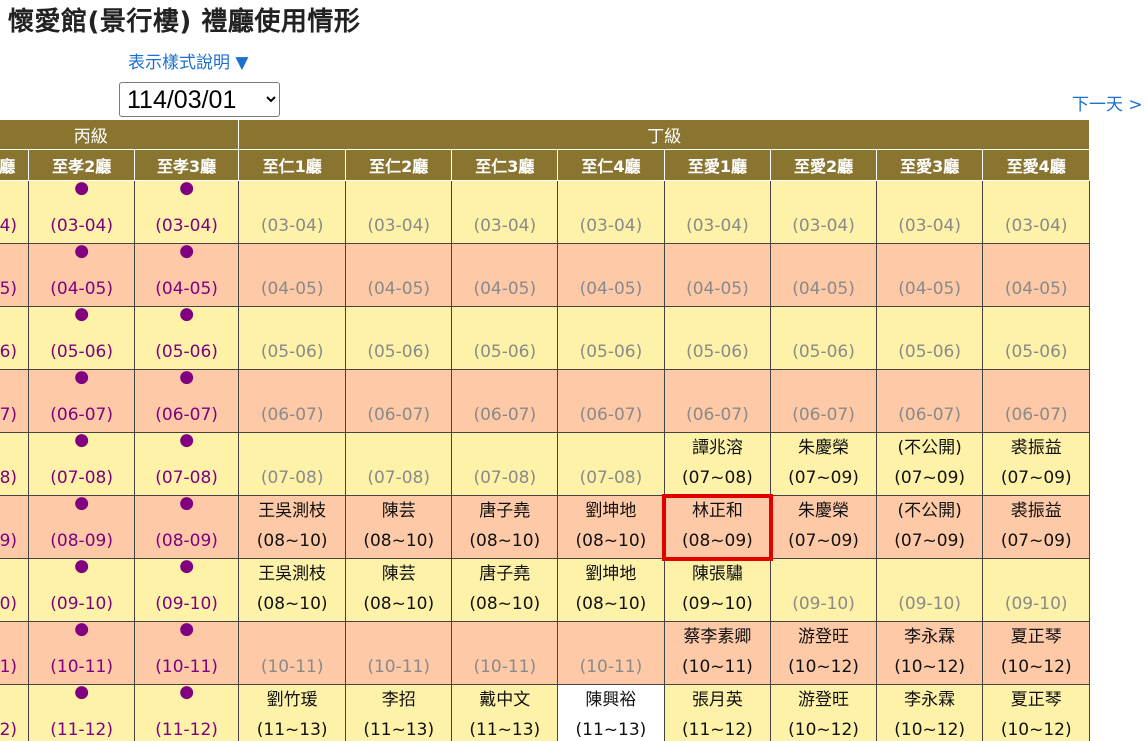 The image size is (1148, 741). I want to click on date-select: 114/03/01, so click(199, 99).